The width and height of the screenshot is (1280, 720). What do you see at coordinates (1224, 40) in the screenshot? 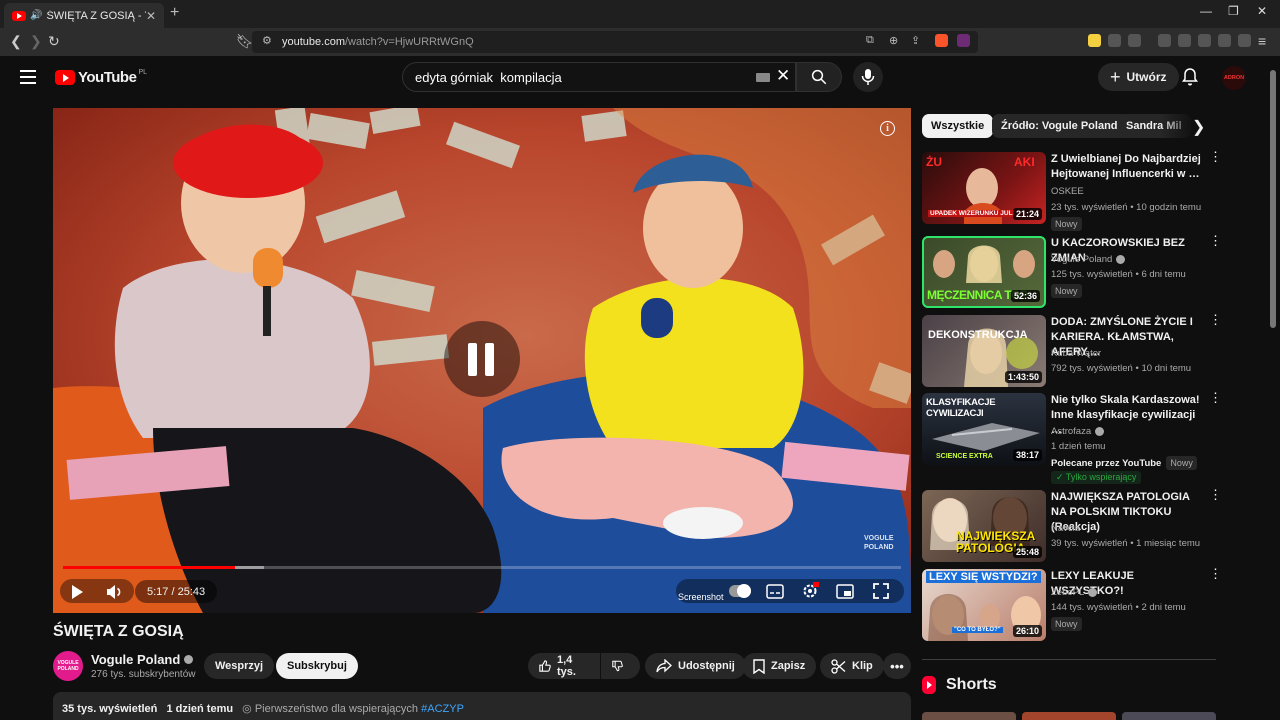
I see `leo-ai-icon` at bounding box center [1224, 40].